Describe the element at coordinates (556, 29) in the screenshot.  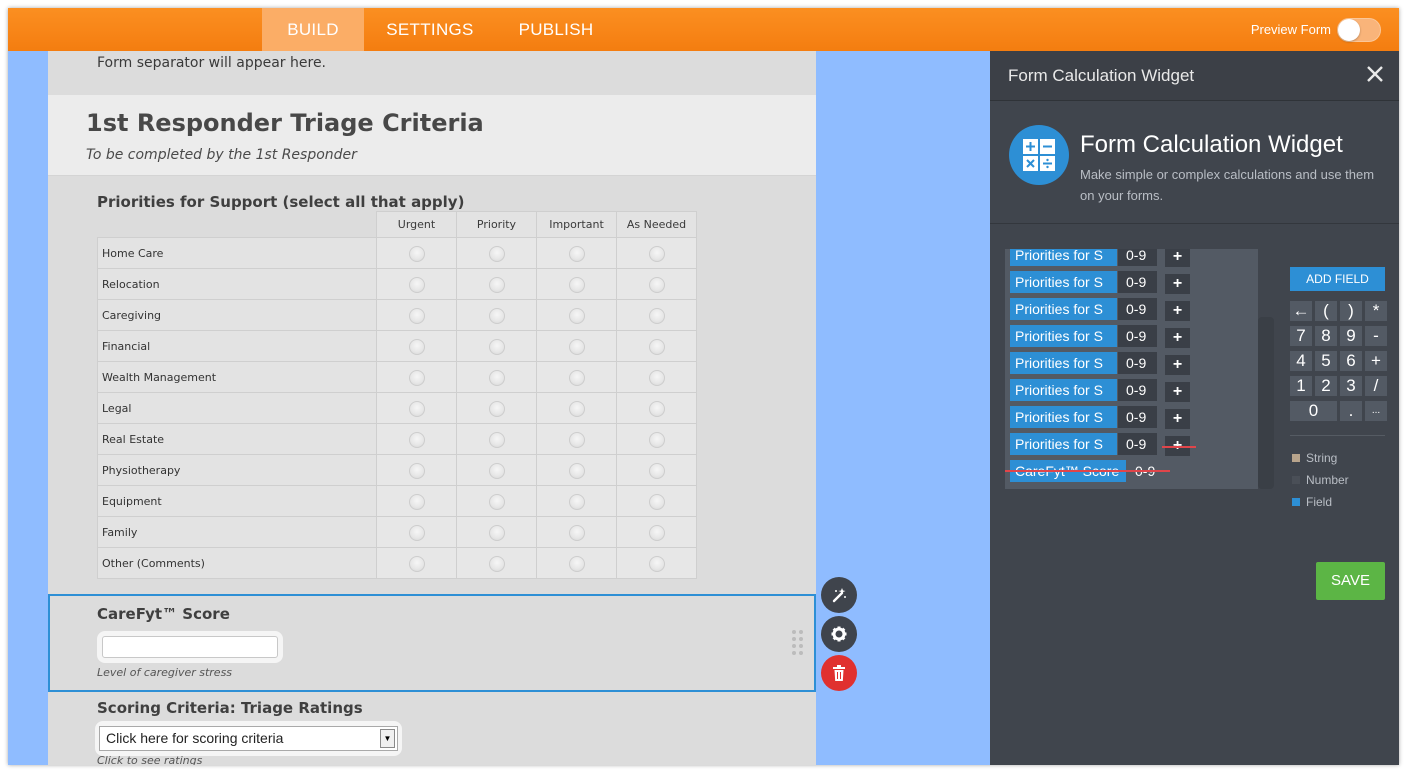
I see `tab-publish: PUBLISH` at that location.